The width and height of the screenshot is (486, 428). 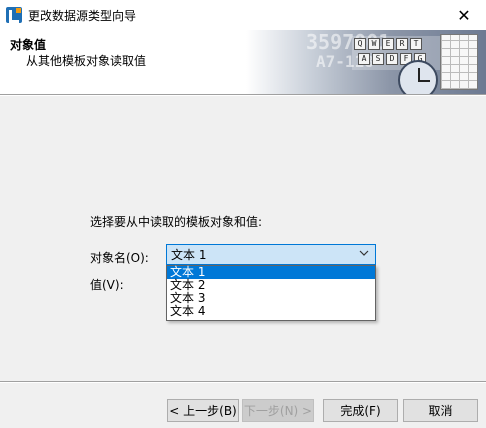 I want to click on app-logo-icon, so click(x=14, y=15).